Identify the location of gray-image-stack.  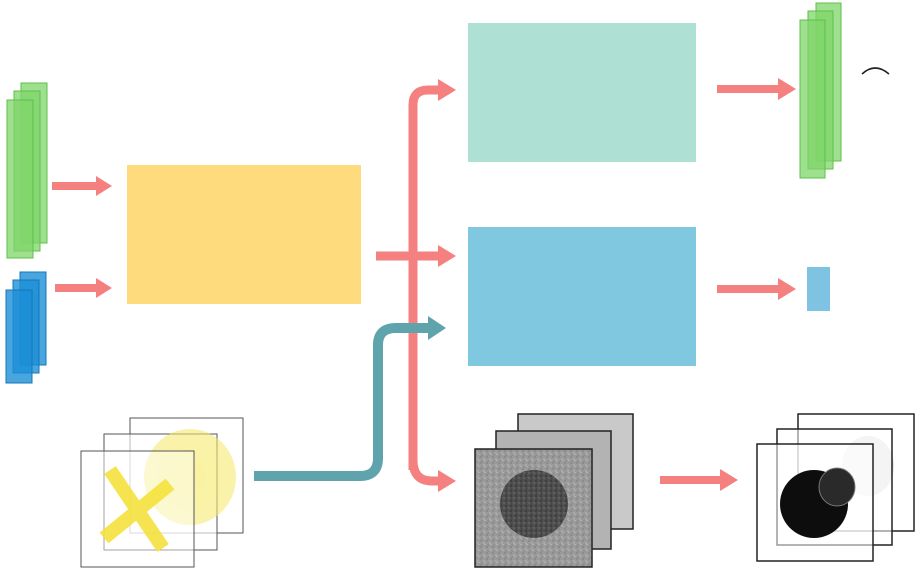
(554, 490).